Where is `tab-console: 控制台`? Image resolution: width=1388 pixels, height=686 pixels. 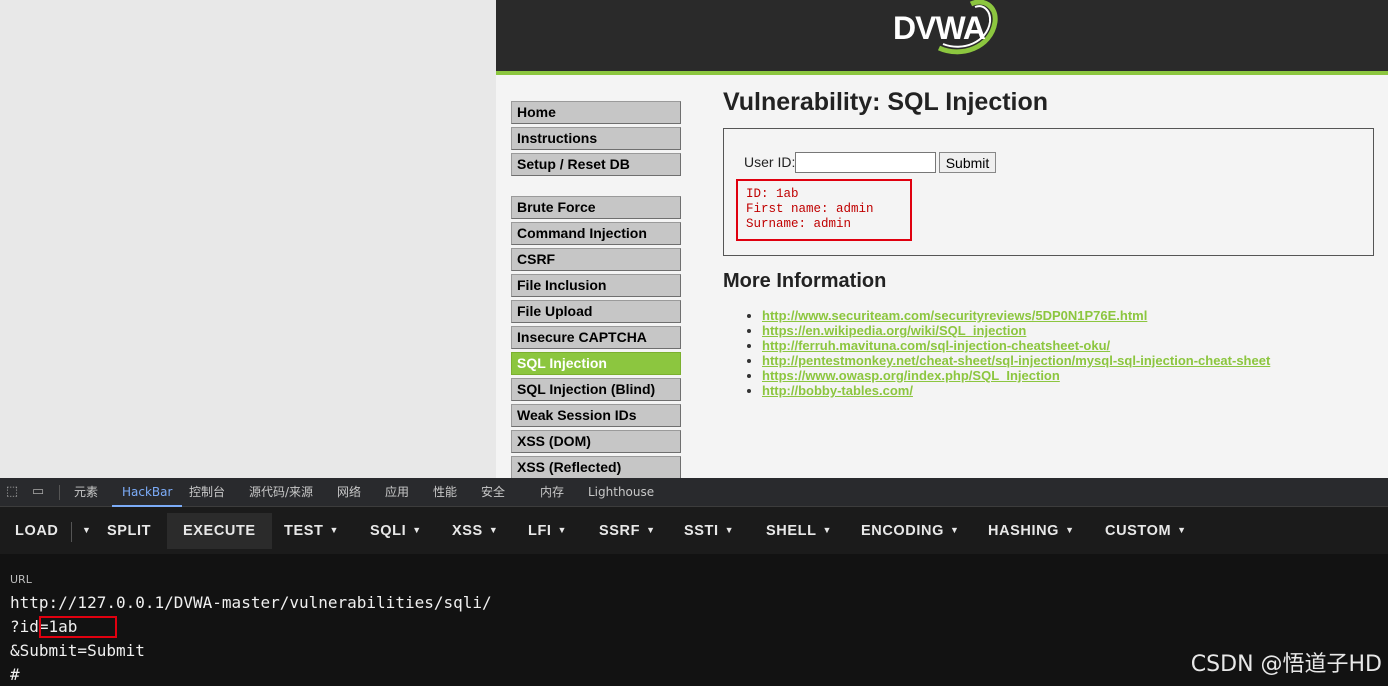 tab-console: 控制台 is located at coordinates (207, 492).